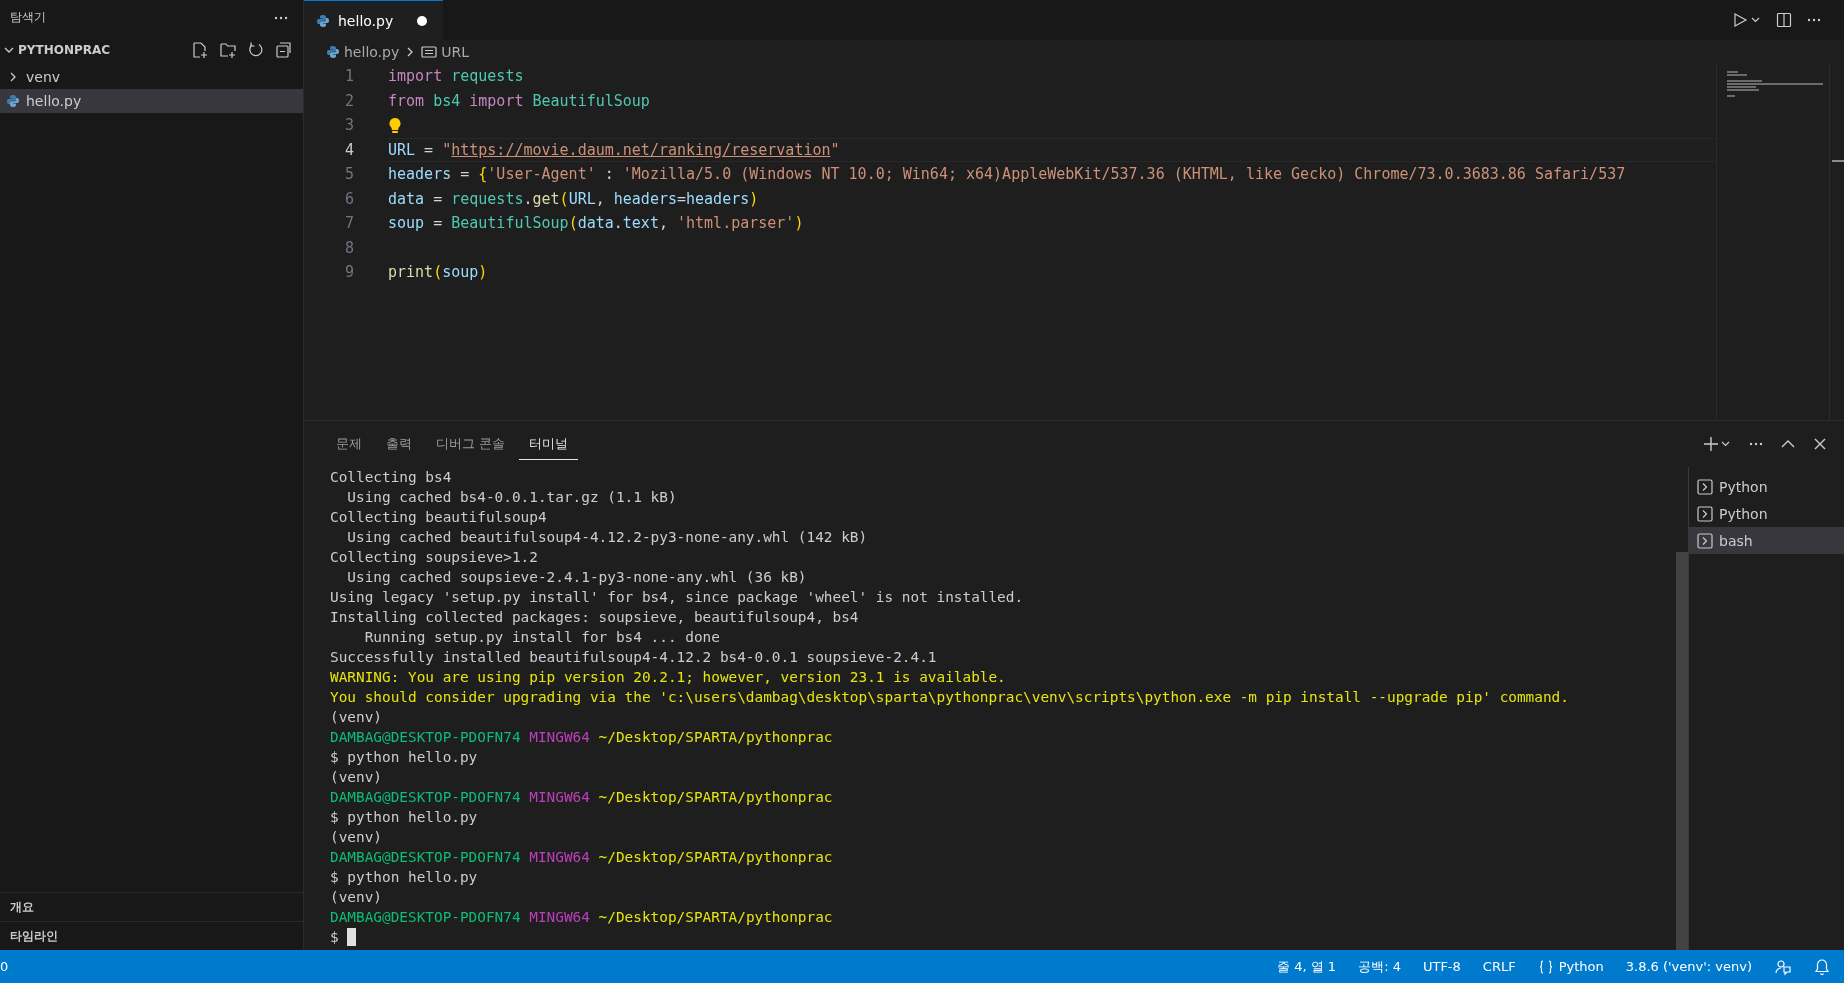 Image resolution: width=1844 pixels, height=983 pixels. Describe the element at coordinates (1307, 966) in the screenshot. I see `status-item: 줄 4, 열 1` at that location.